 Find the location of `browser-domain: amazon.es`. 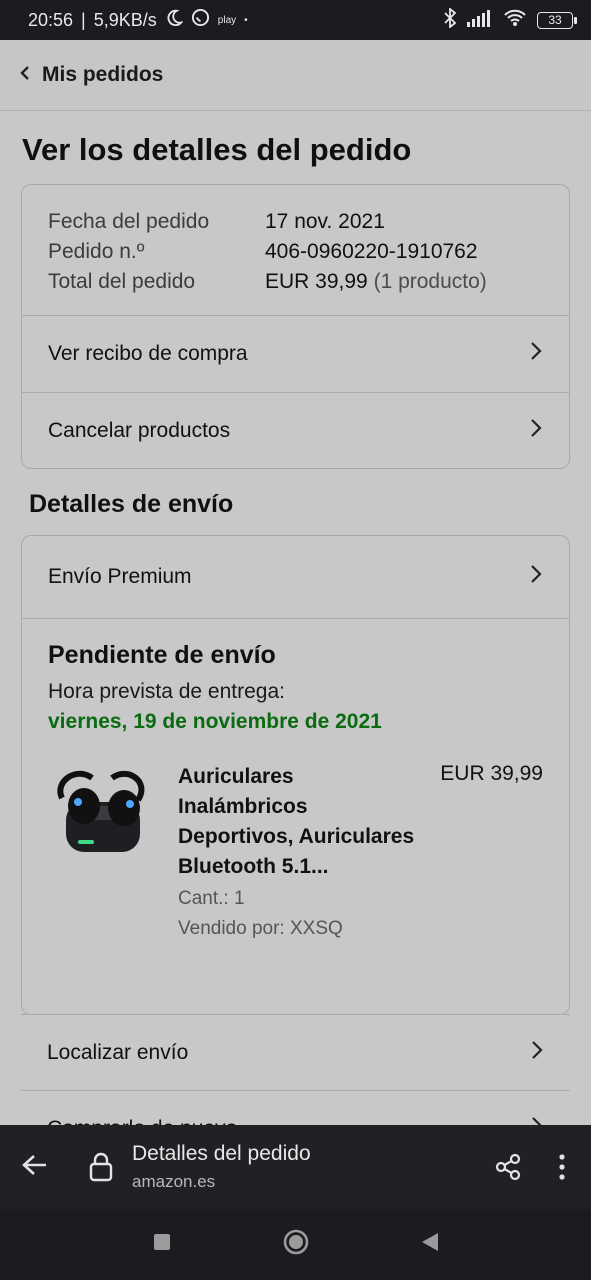

browser-domain: amazon.es is located at coordinates (174, 1181).